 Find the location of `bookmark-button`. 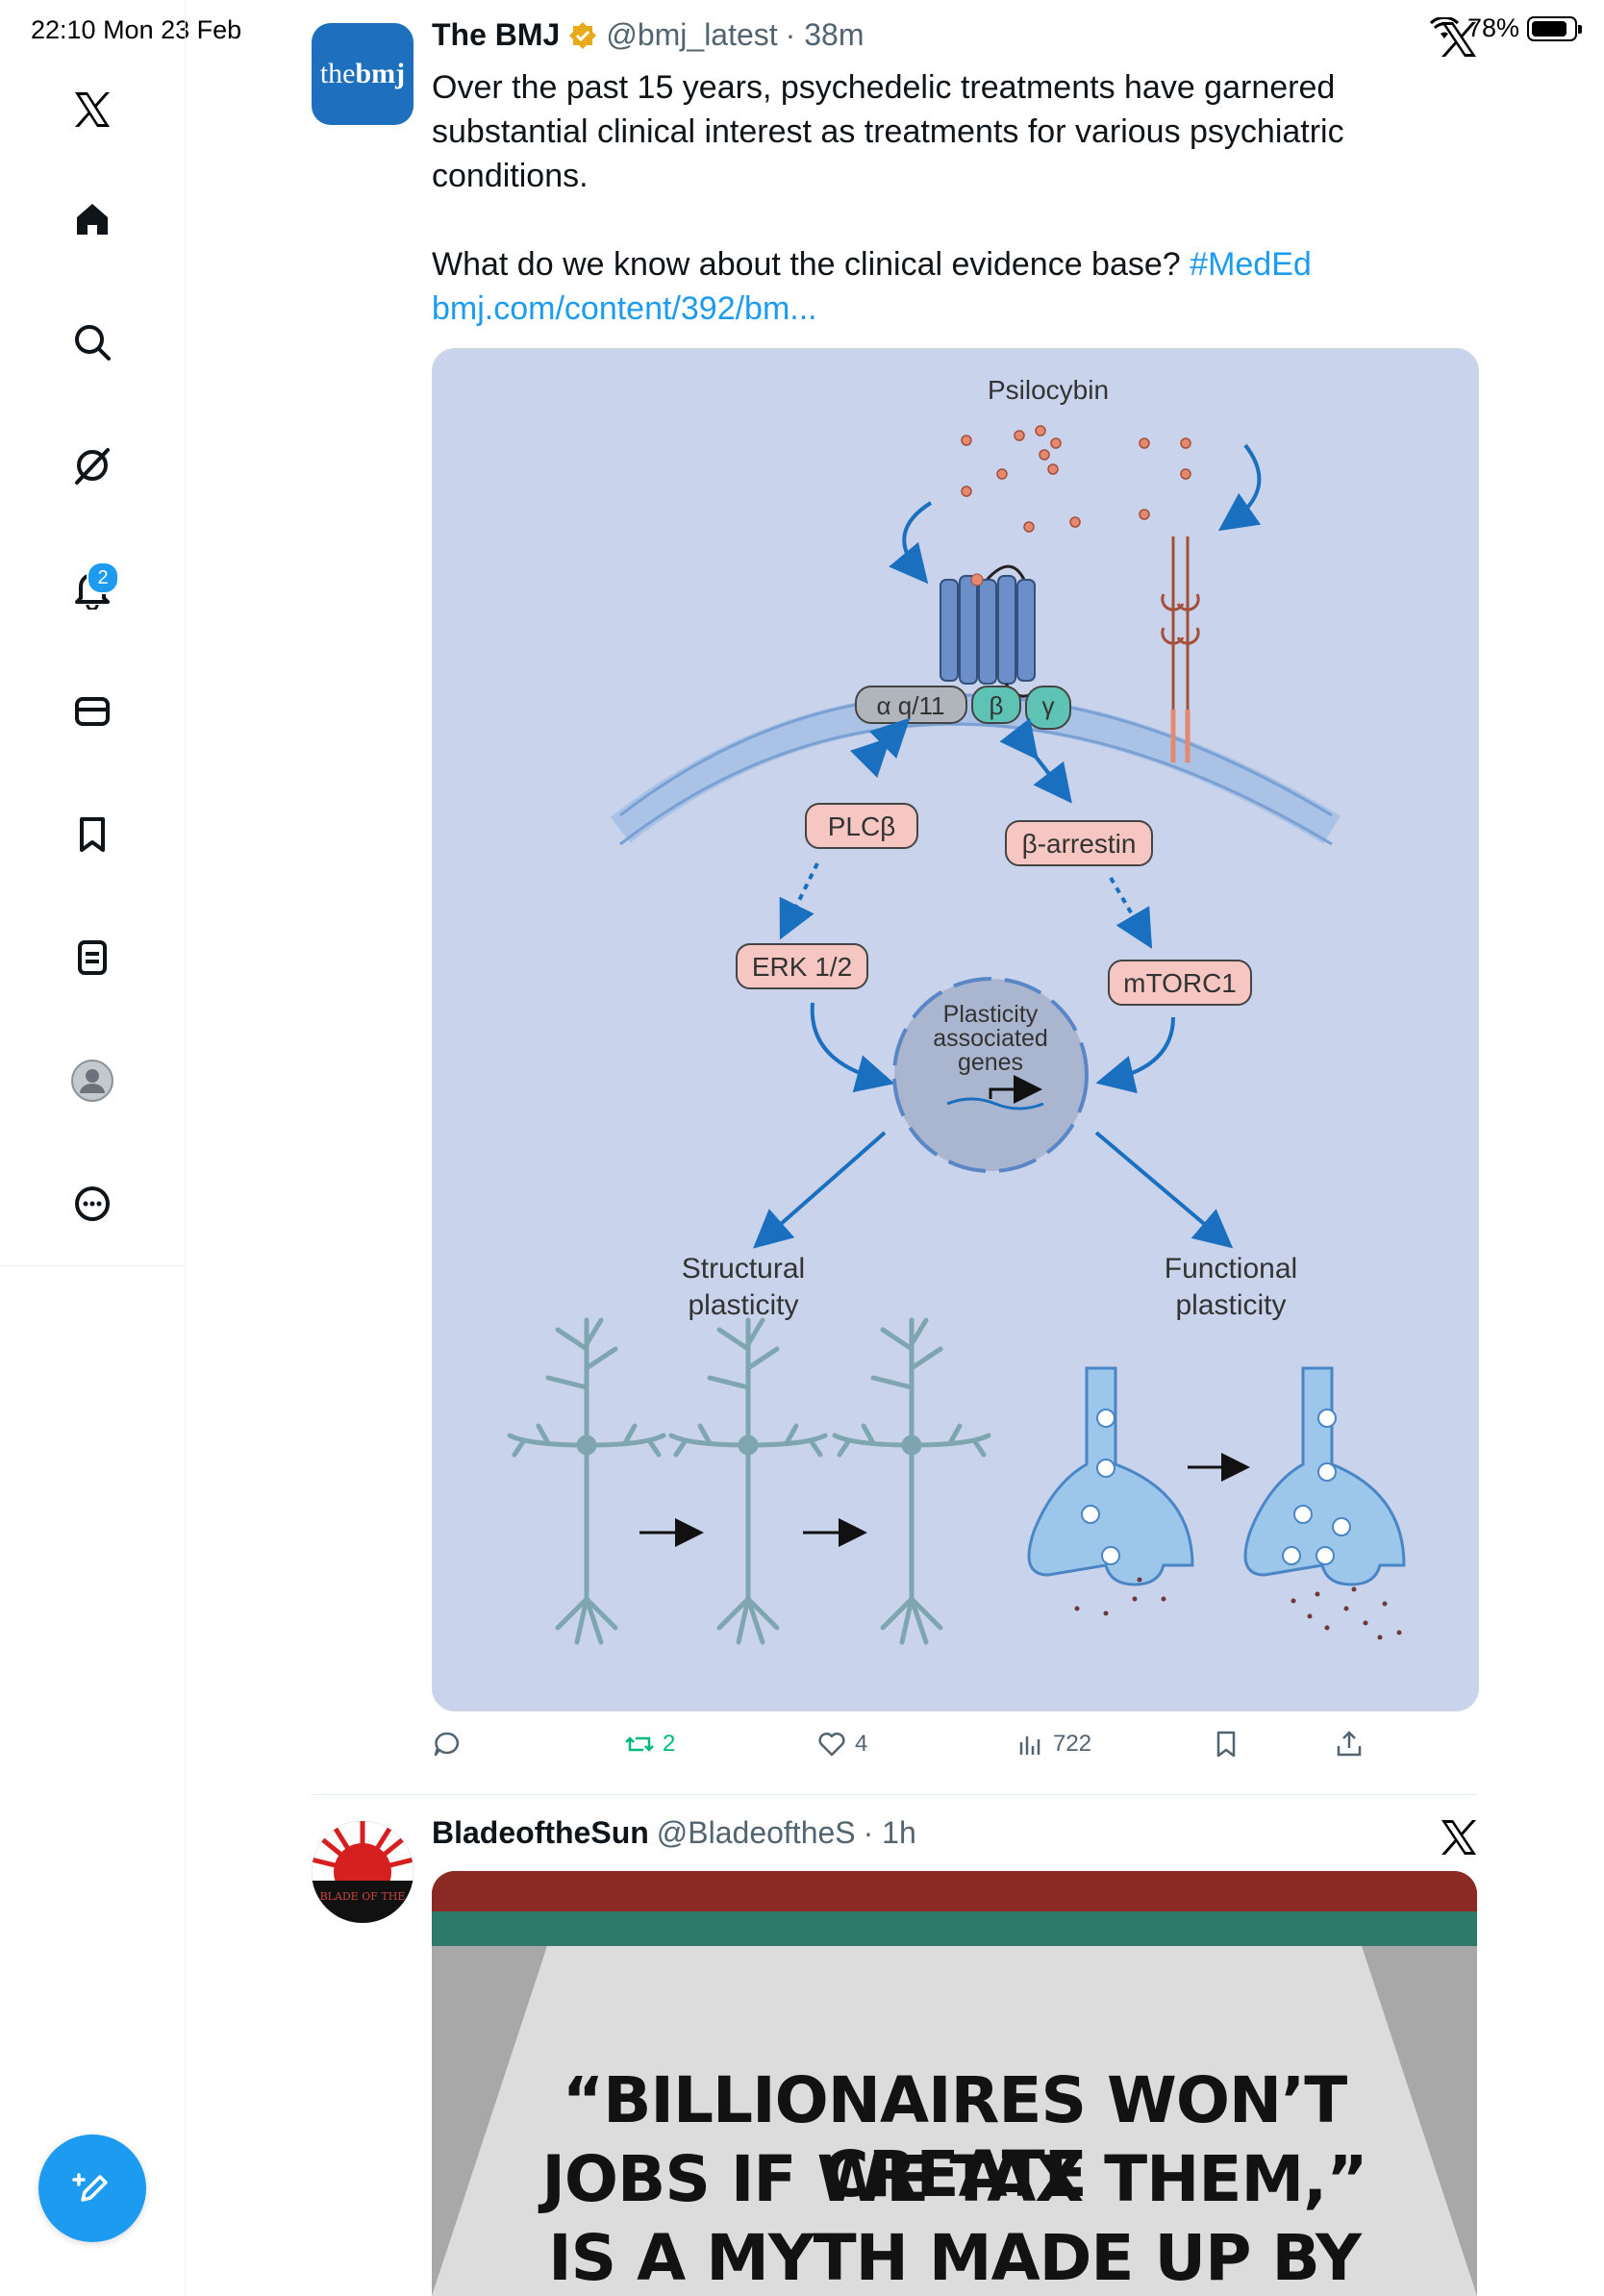

bookmark-button is located at coordinates (1226, 1744).